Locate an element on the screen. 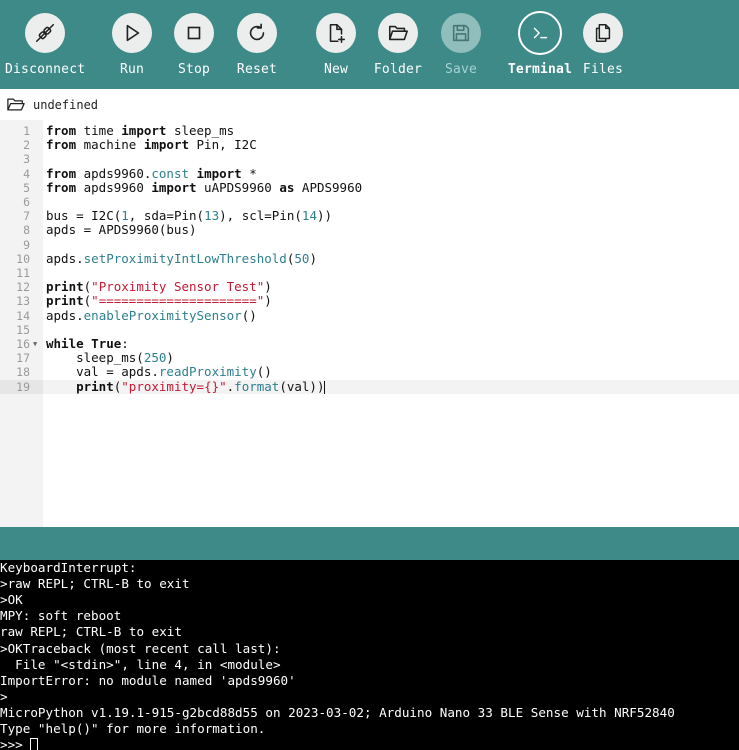 The width and height of the screenshot is (739, 750). code-line: 12 print("Proximity Sensor Test") is located at coordinates (369, 287).